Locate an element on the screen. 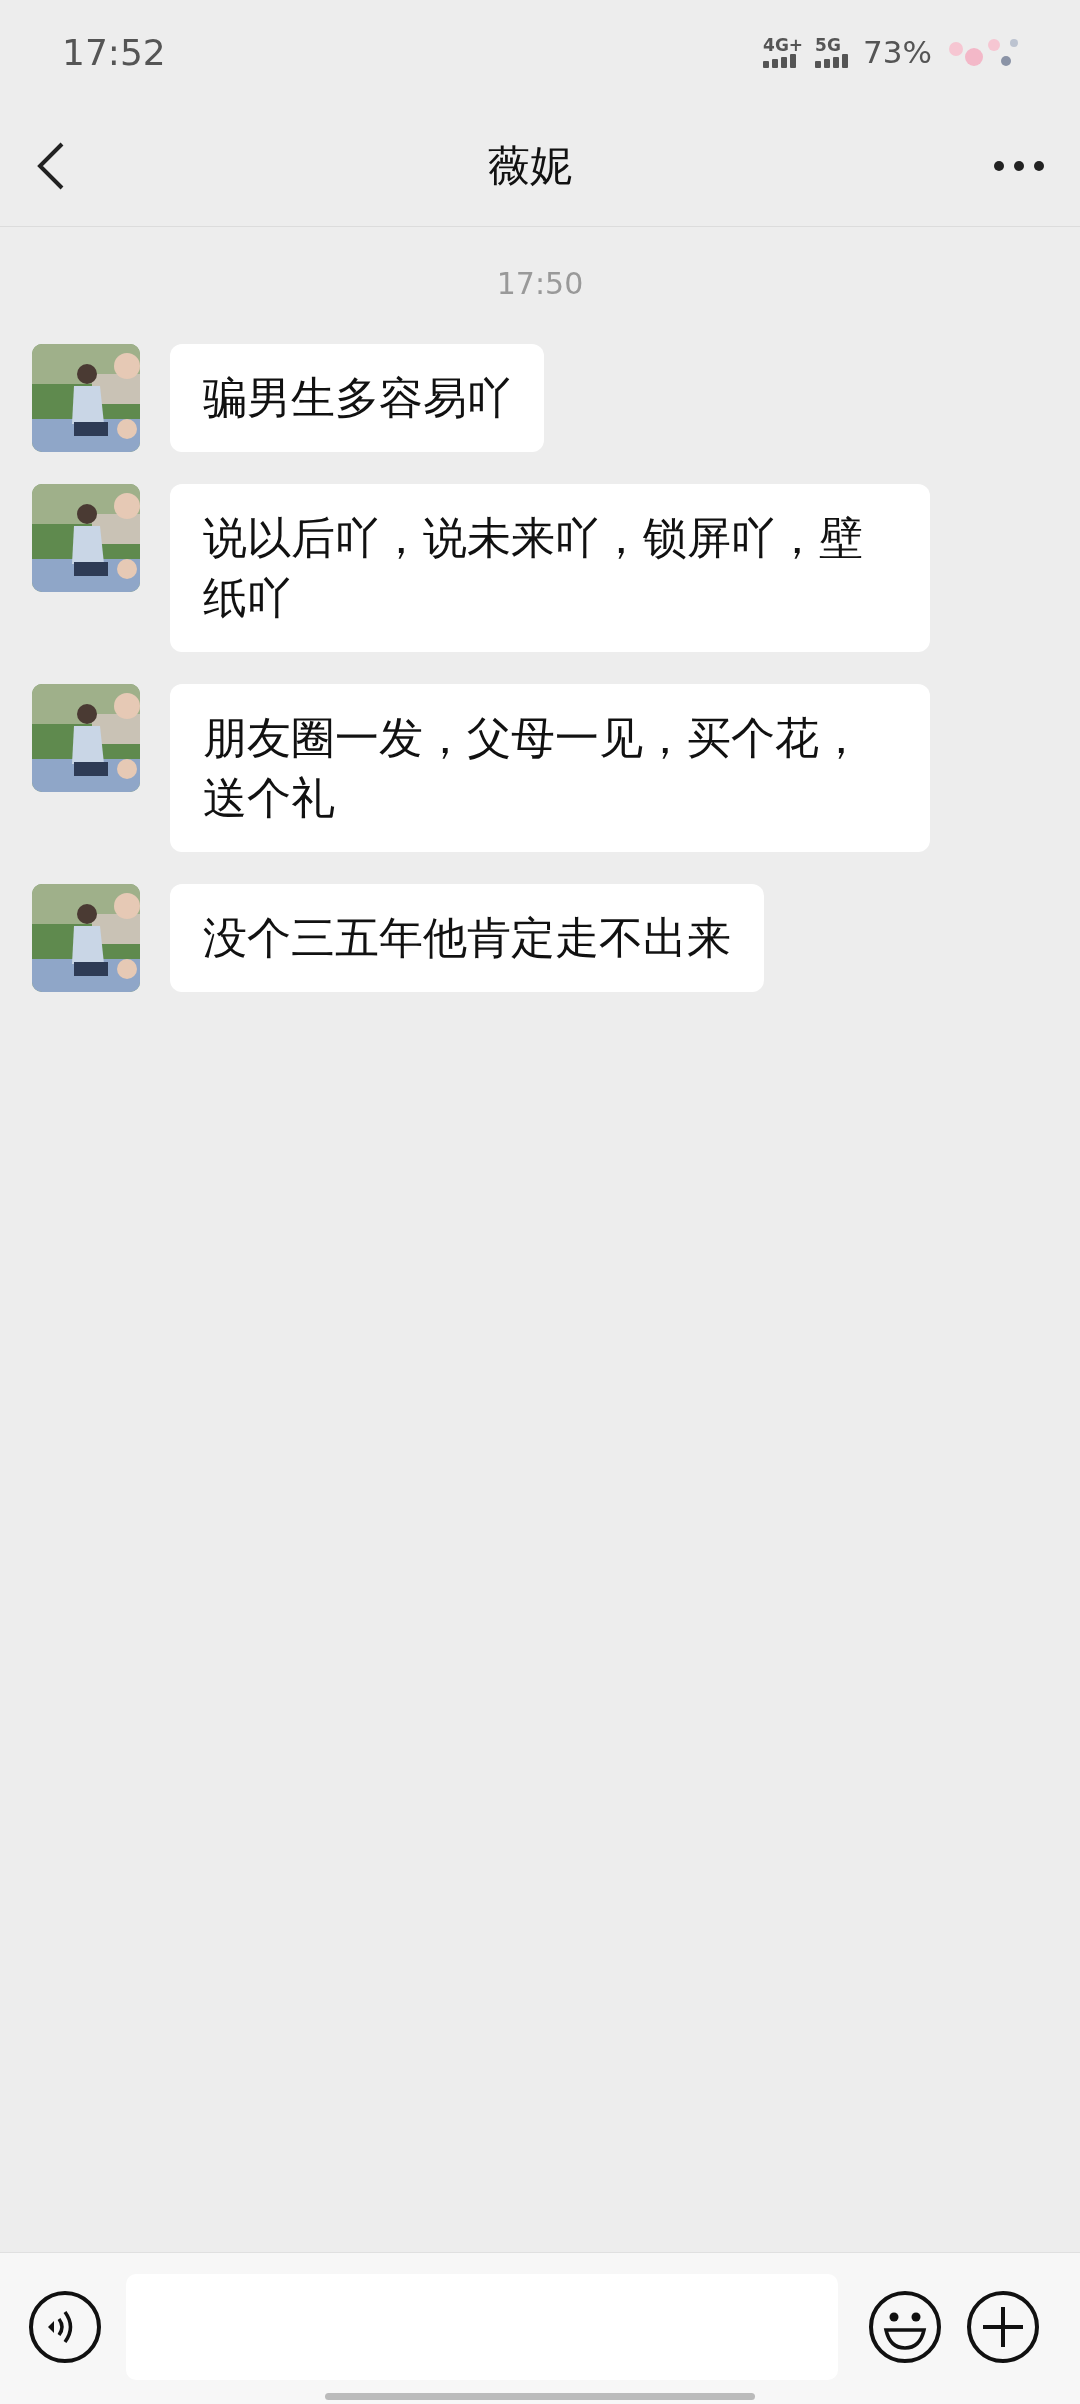  plus-icon is located at coordinates (1003, 2327).